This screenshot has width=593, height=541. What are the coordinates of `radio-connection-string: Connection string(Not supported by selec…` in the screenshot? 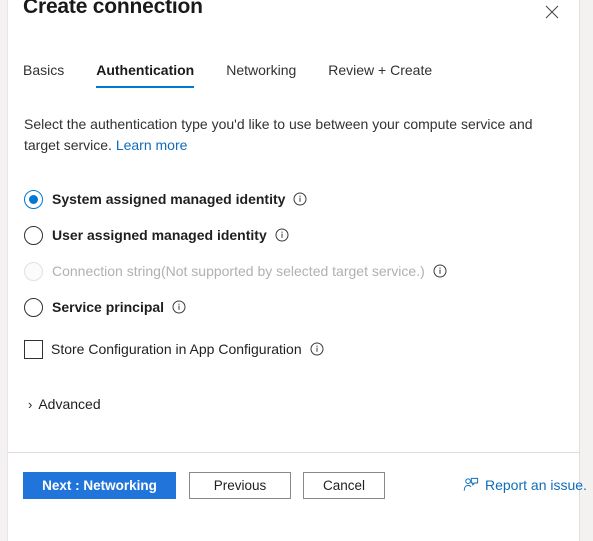 It's located at (294, 271).